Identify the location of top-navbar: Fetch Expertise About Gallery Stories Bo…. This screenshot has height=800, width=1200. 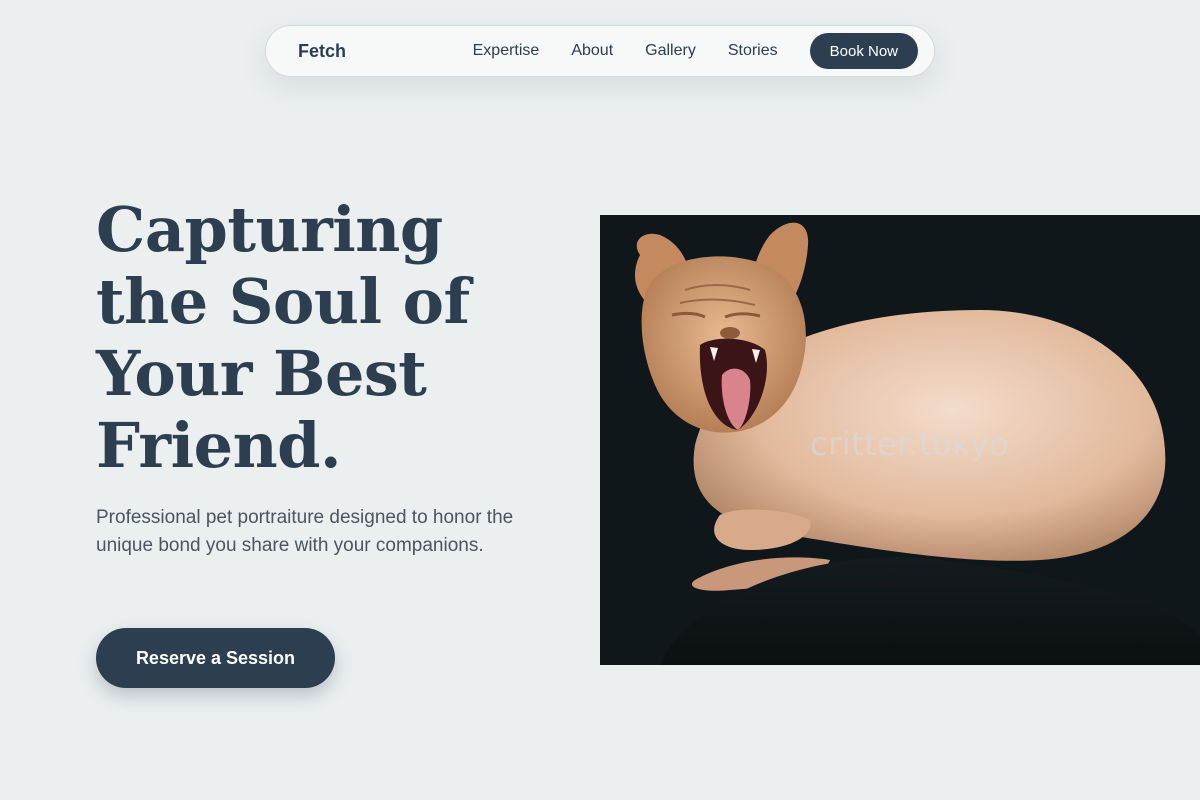
(600, 51).